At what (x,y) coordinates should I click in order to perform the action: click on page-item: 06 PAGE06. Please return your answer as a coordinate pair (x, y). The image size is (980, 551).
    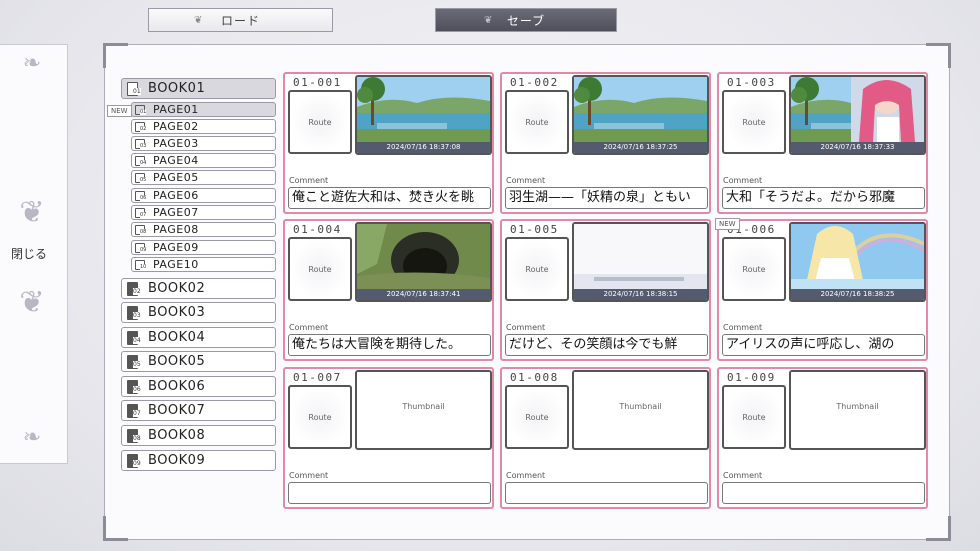
    Looking at the image, I should click on (203, 195).